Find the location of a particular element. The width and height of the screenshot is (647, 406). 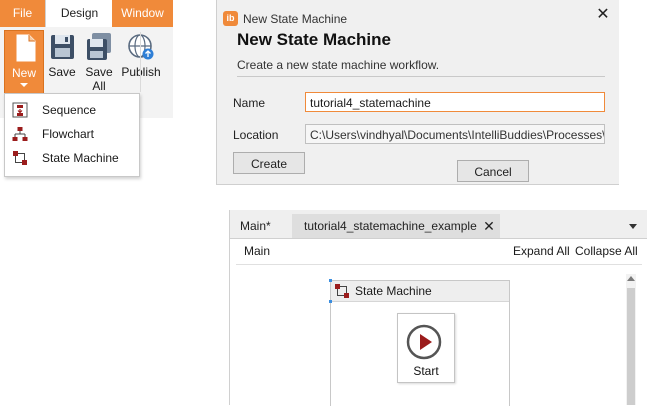

save-all-label-line2: All is located at coordinates (99, 86).